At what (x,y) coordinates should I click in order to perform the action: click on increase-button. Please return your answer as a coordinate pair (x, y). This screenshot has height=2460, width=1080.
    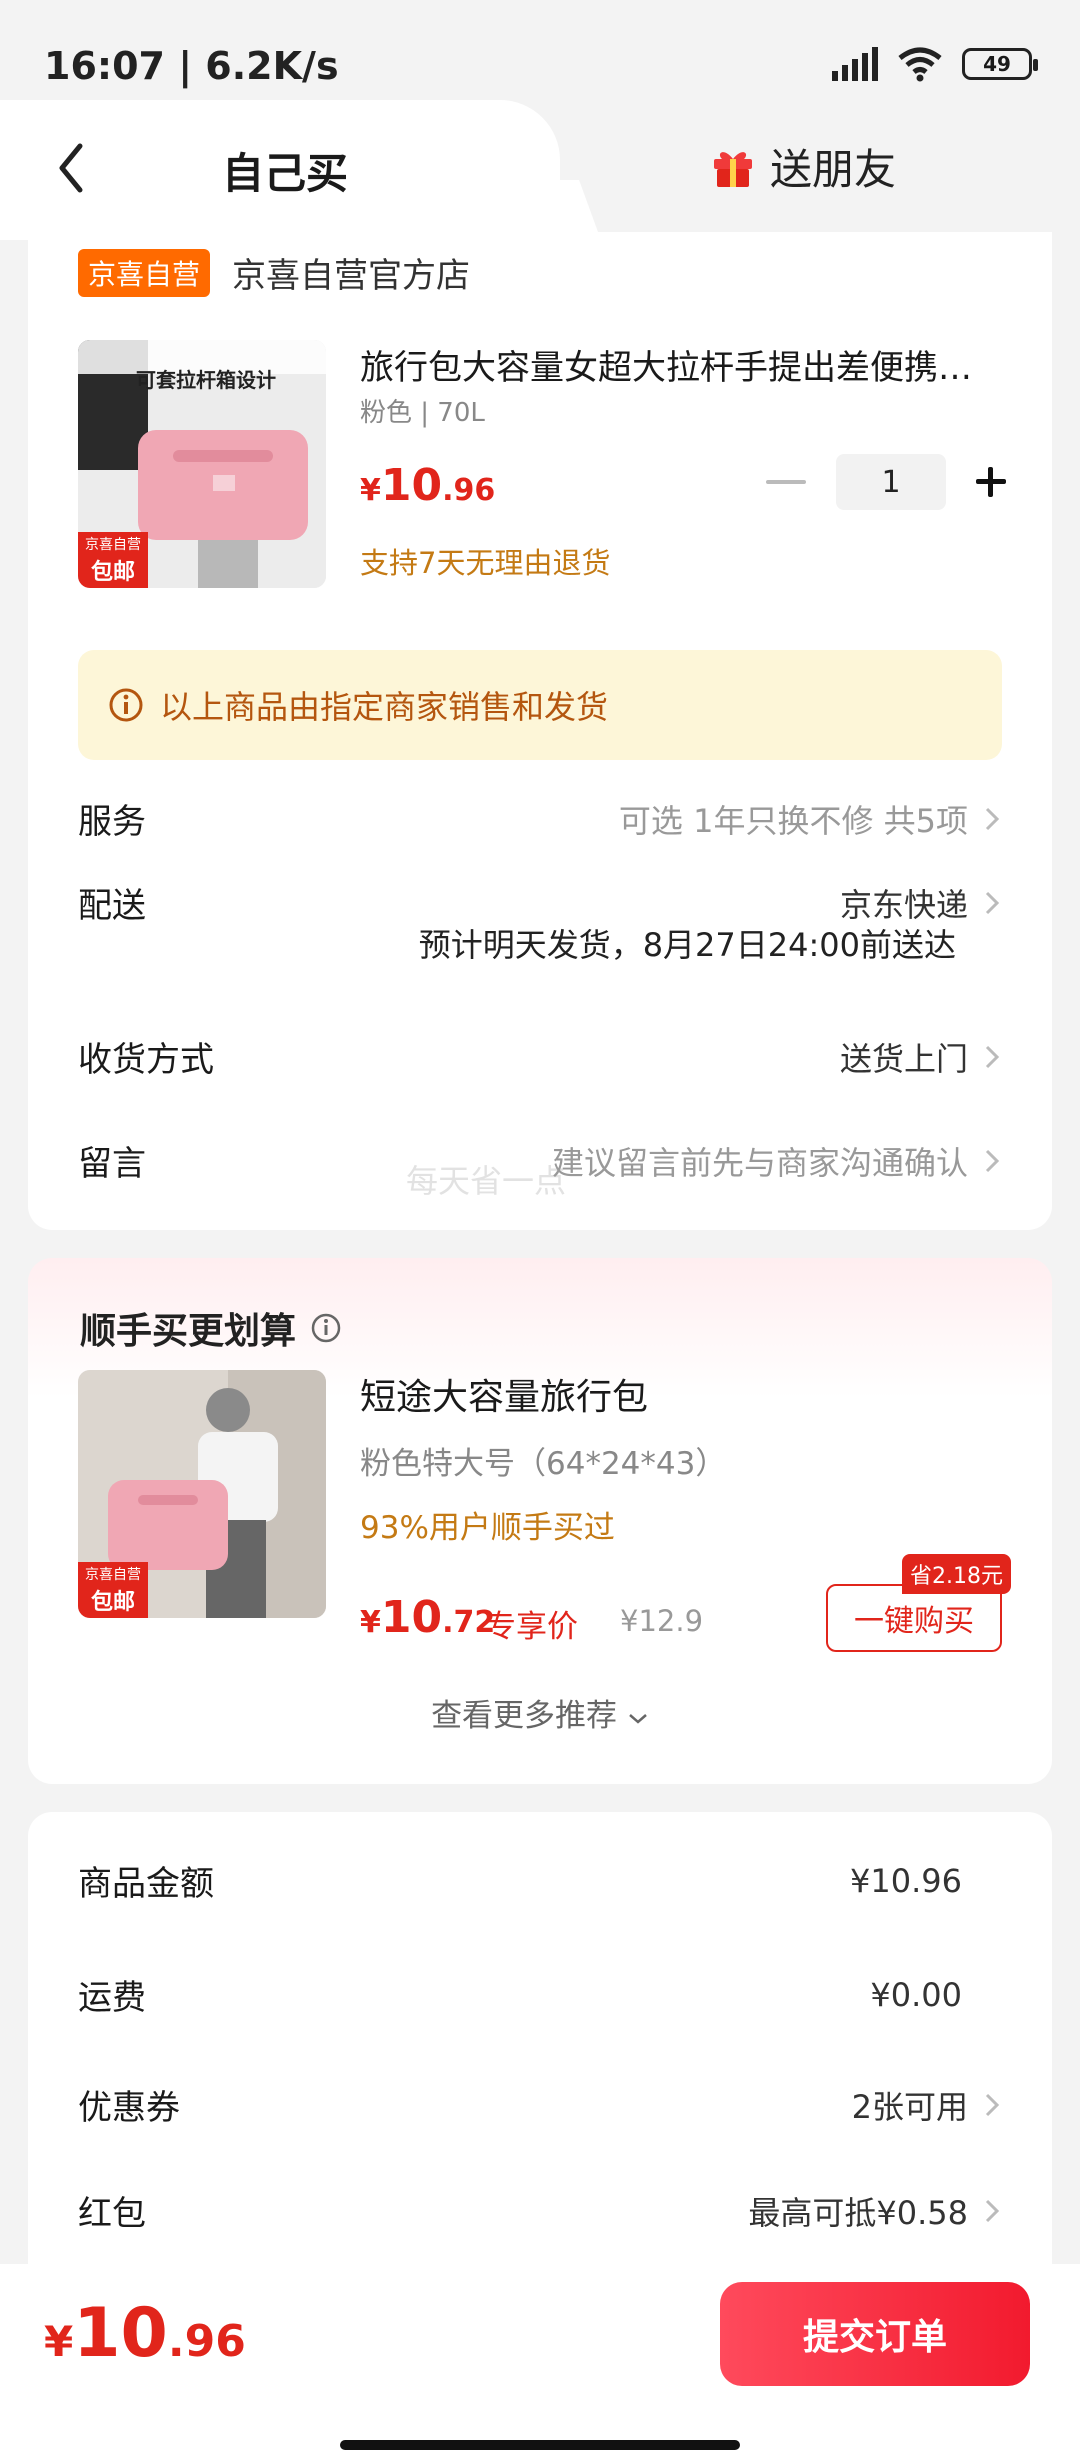
    Looking at the image, I should click on (996, 482).